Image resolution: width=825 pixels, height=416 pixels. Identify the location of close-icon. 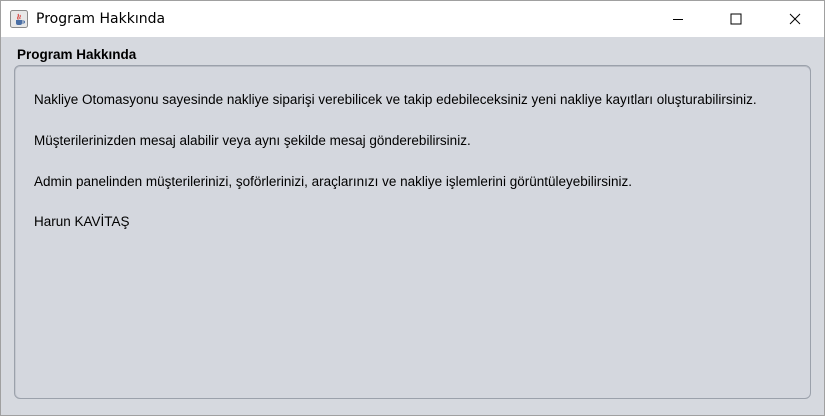
(795, 19).